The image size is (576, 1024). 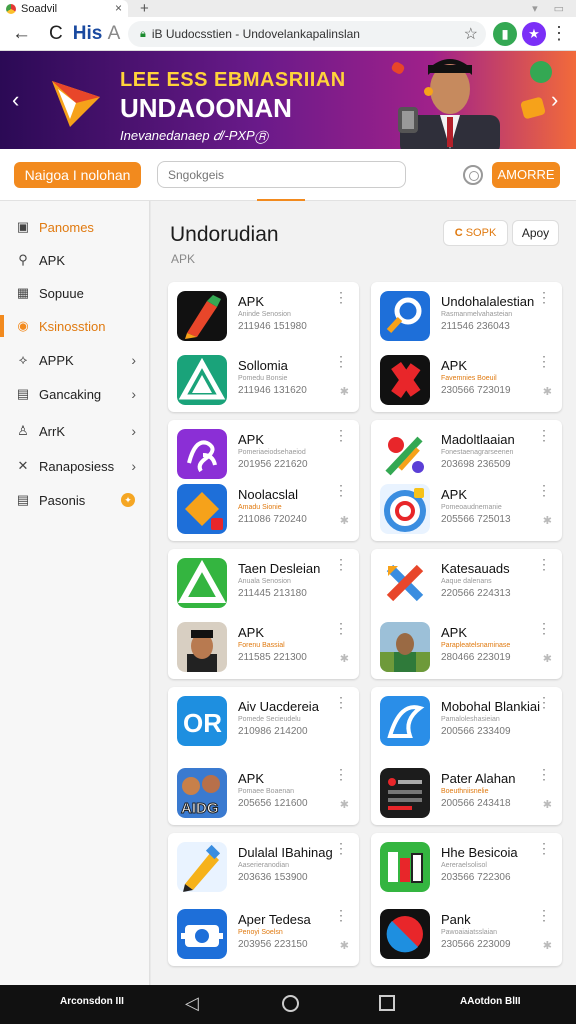 I want to click on nav-back-icon: ◁, so click(x=192, y=1003).